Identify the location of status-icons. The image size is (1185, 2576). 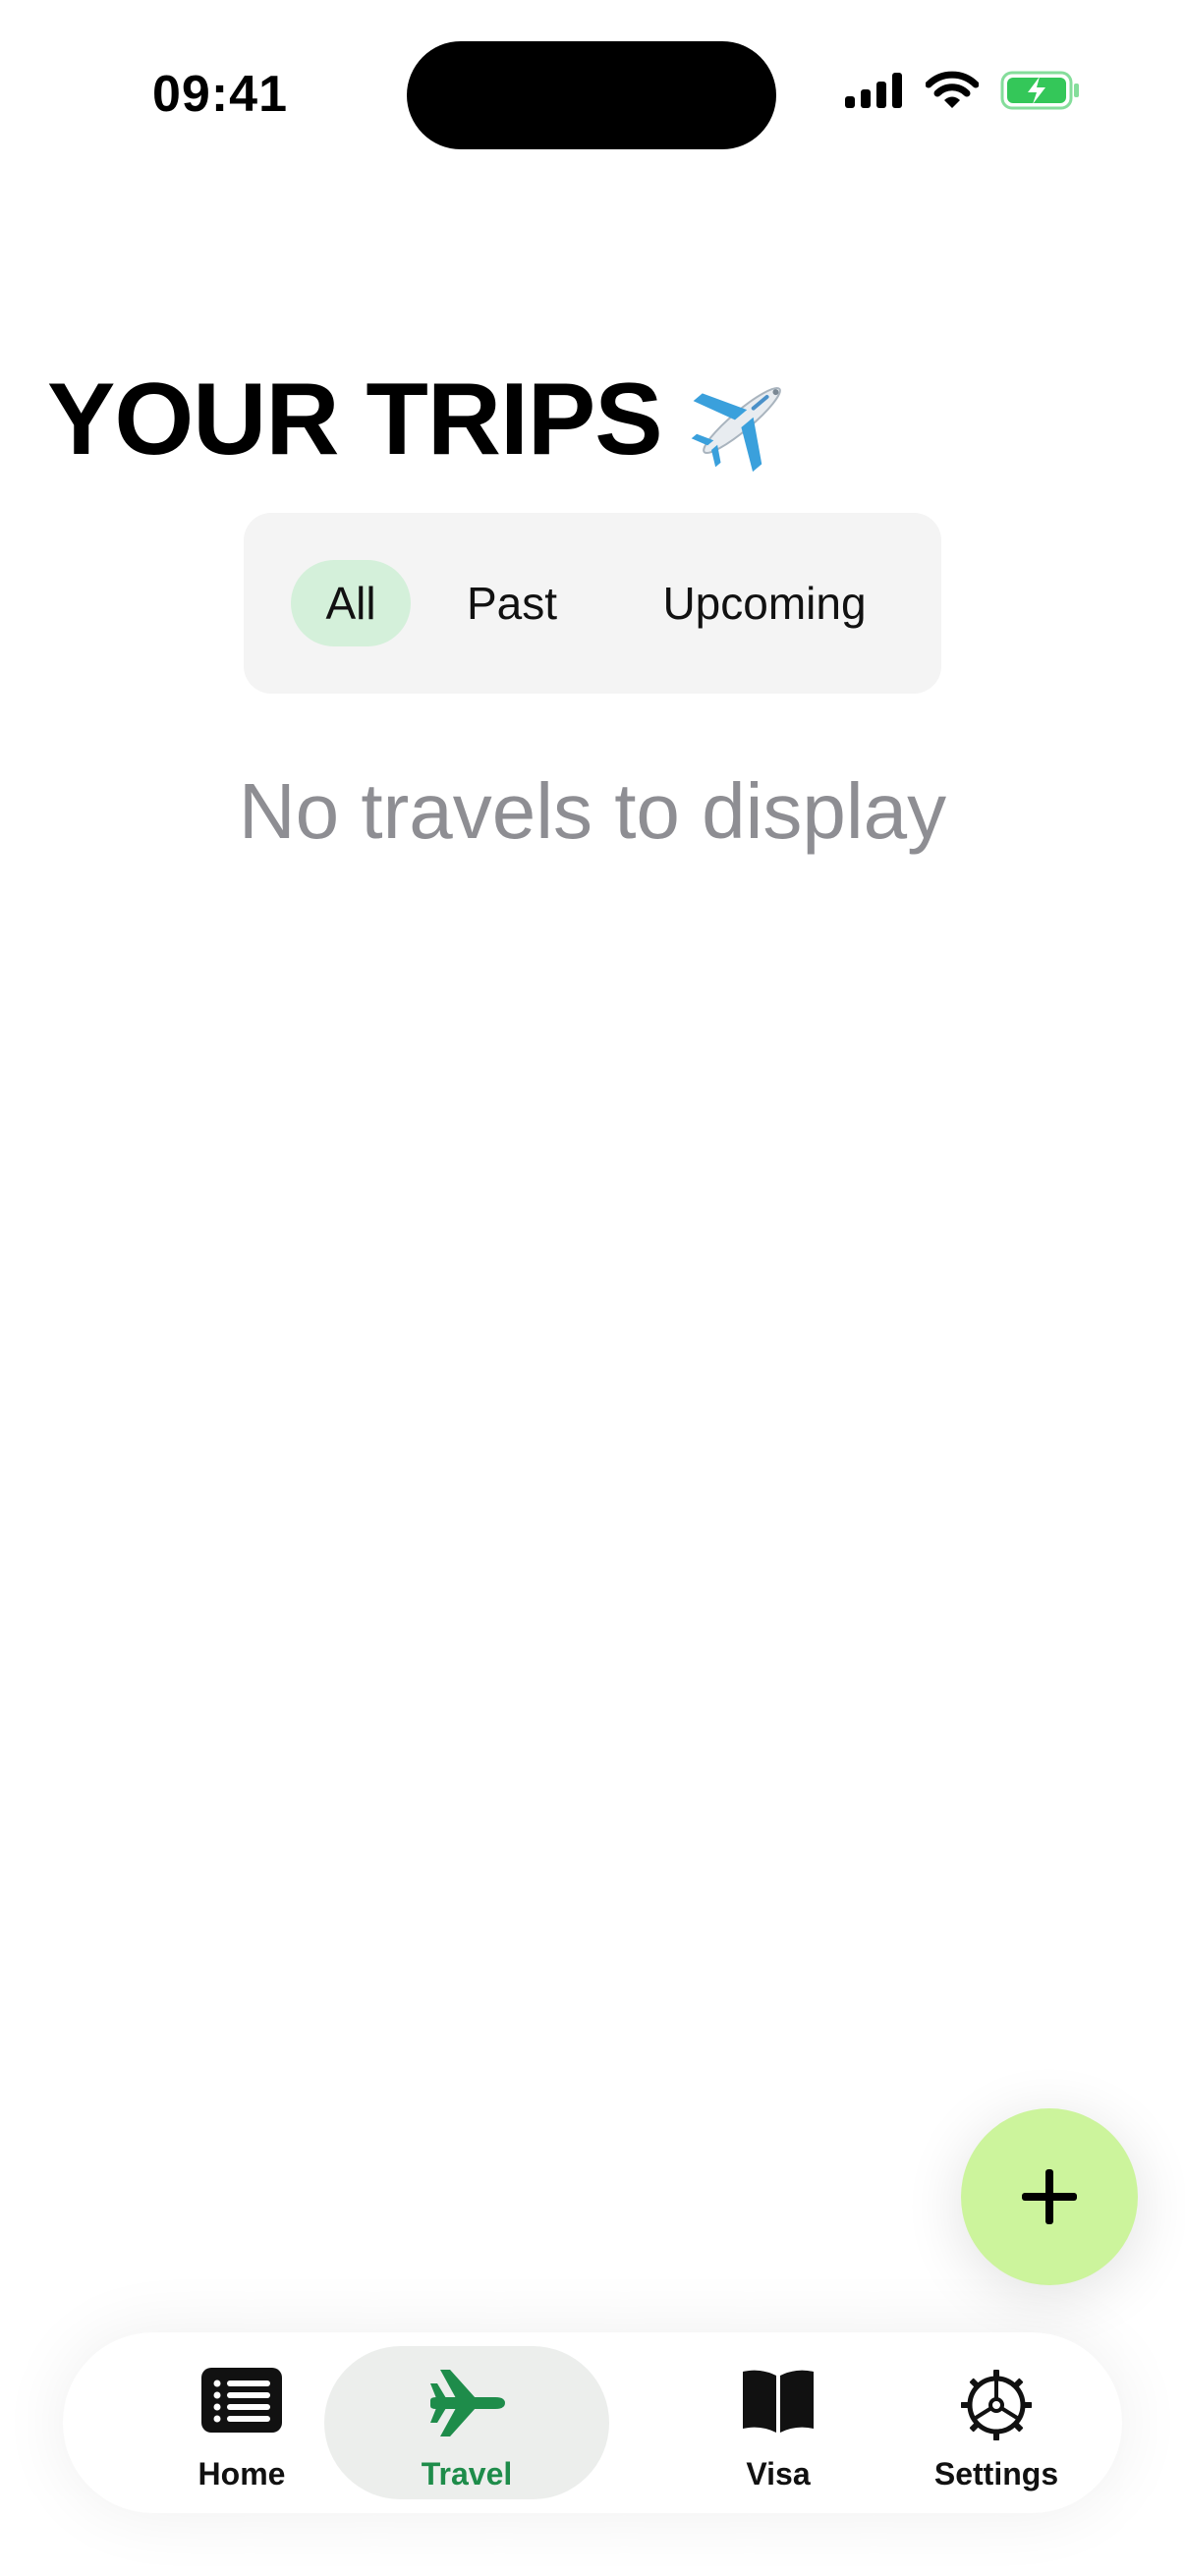
(963, 90).